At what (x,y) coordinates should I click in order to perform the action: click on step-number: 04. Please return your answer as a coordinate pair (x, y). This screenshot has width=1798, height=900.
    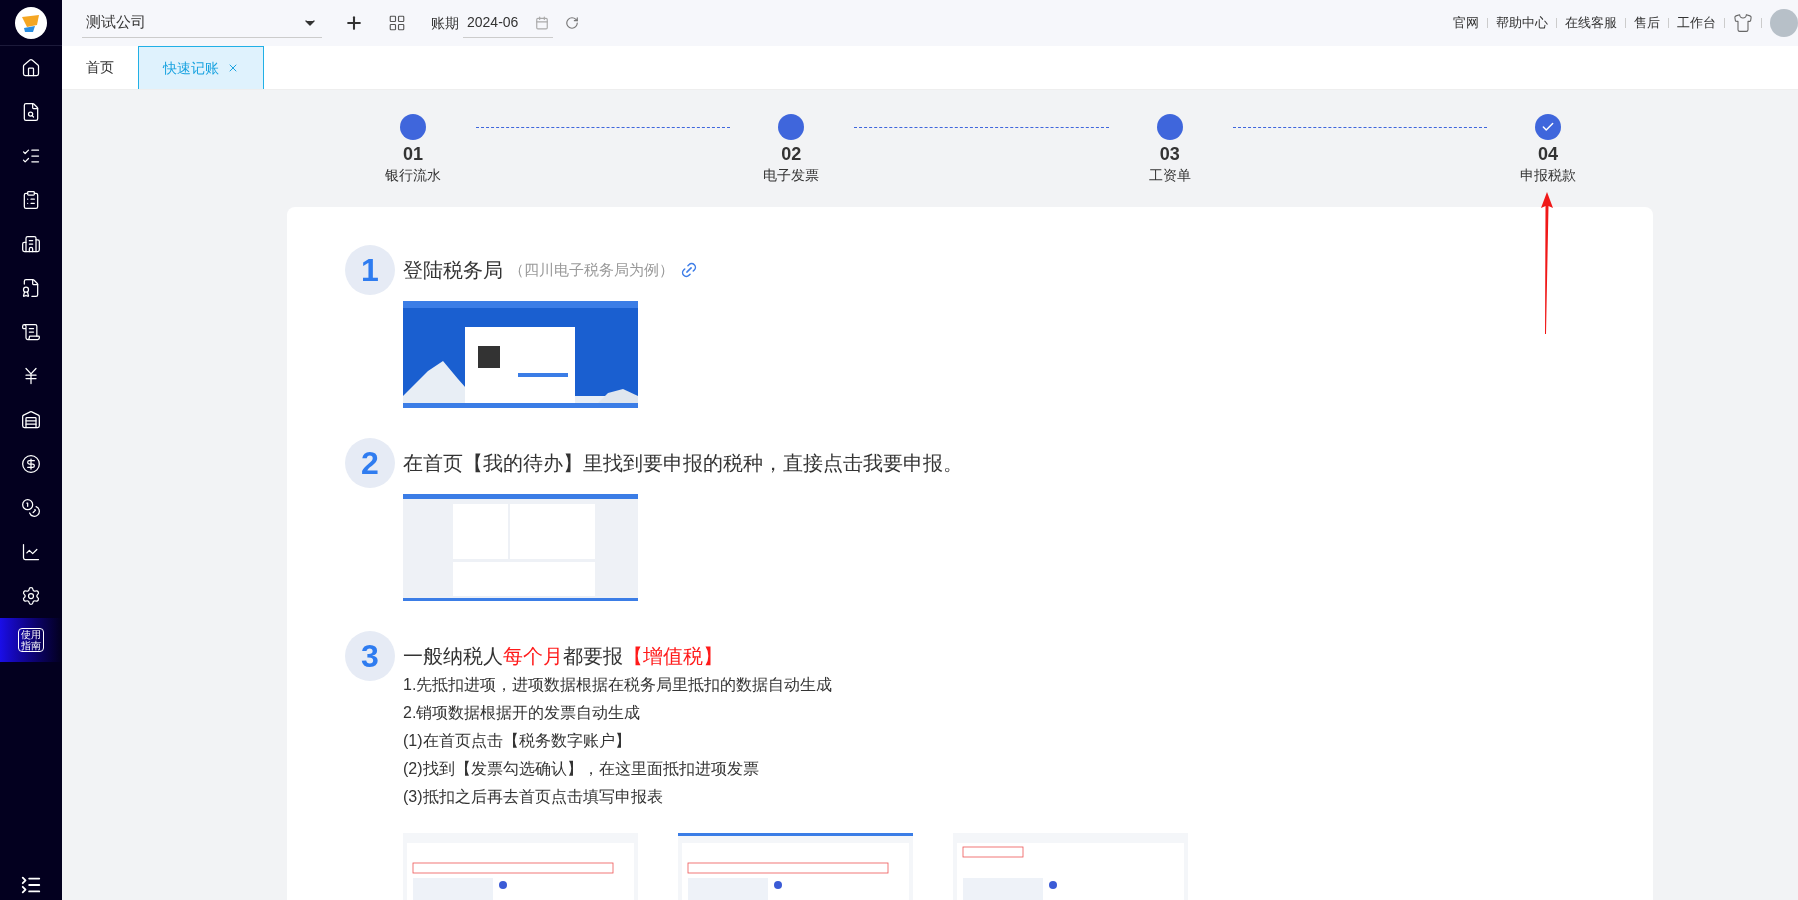
    Looking at the image, I should click on (1547, 154).